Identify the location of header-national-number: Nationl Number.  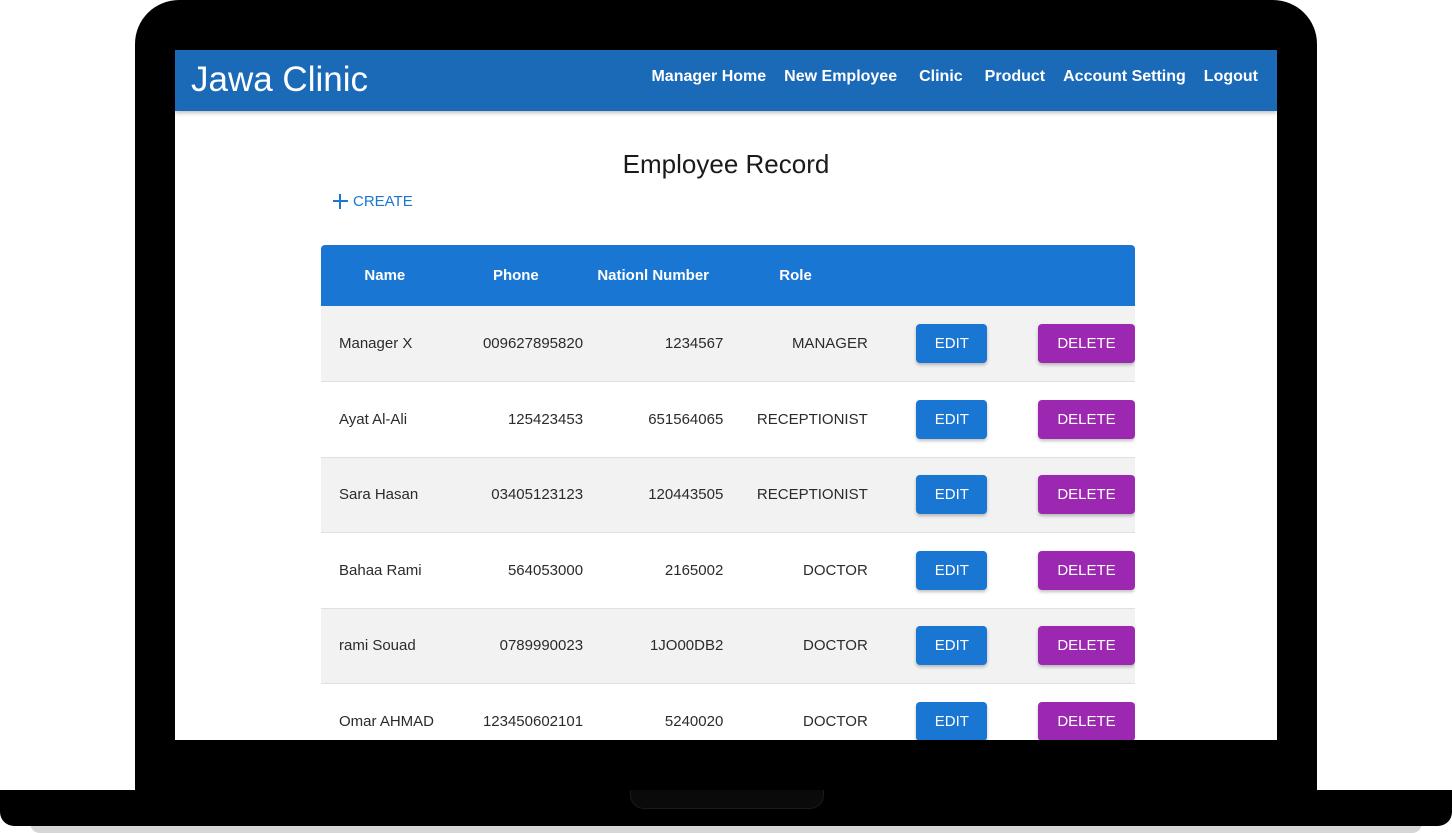
(653, 275).